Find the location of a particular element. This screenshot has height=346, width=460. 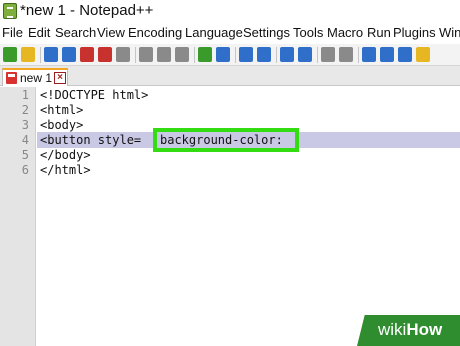

code-line-6: </html> is located at coordinates (65, 170).